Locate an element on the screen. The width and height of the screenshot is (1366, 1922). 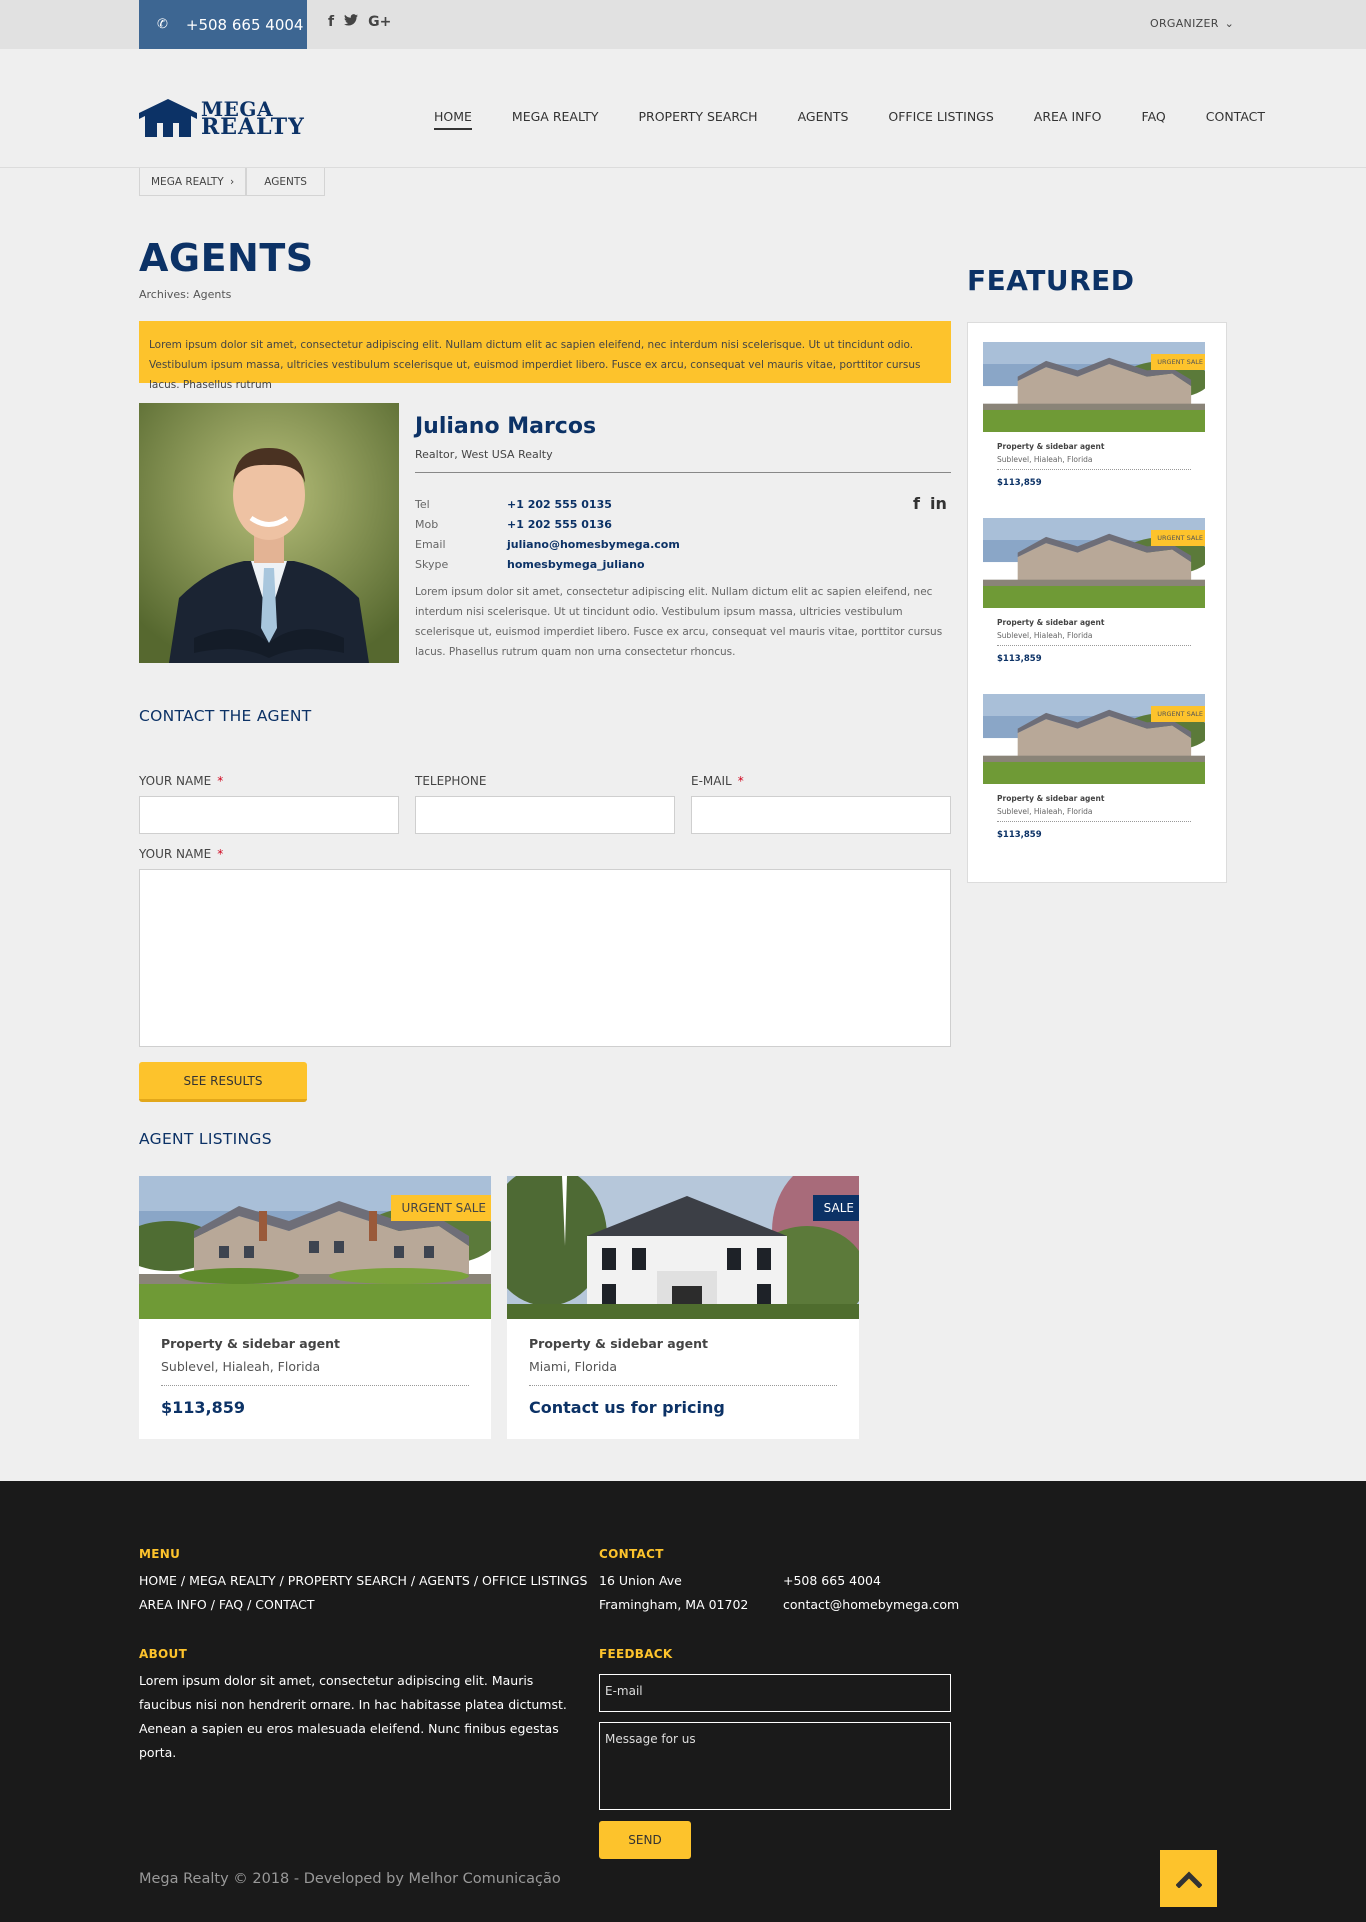
chevron-up-icon is located at coordinates (1188, 1879).